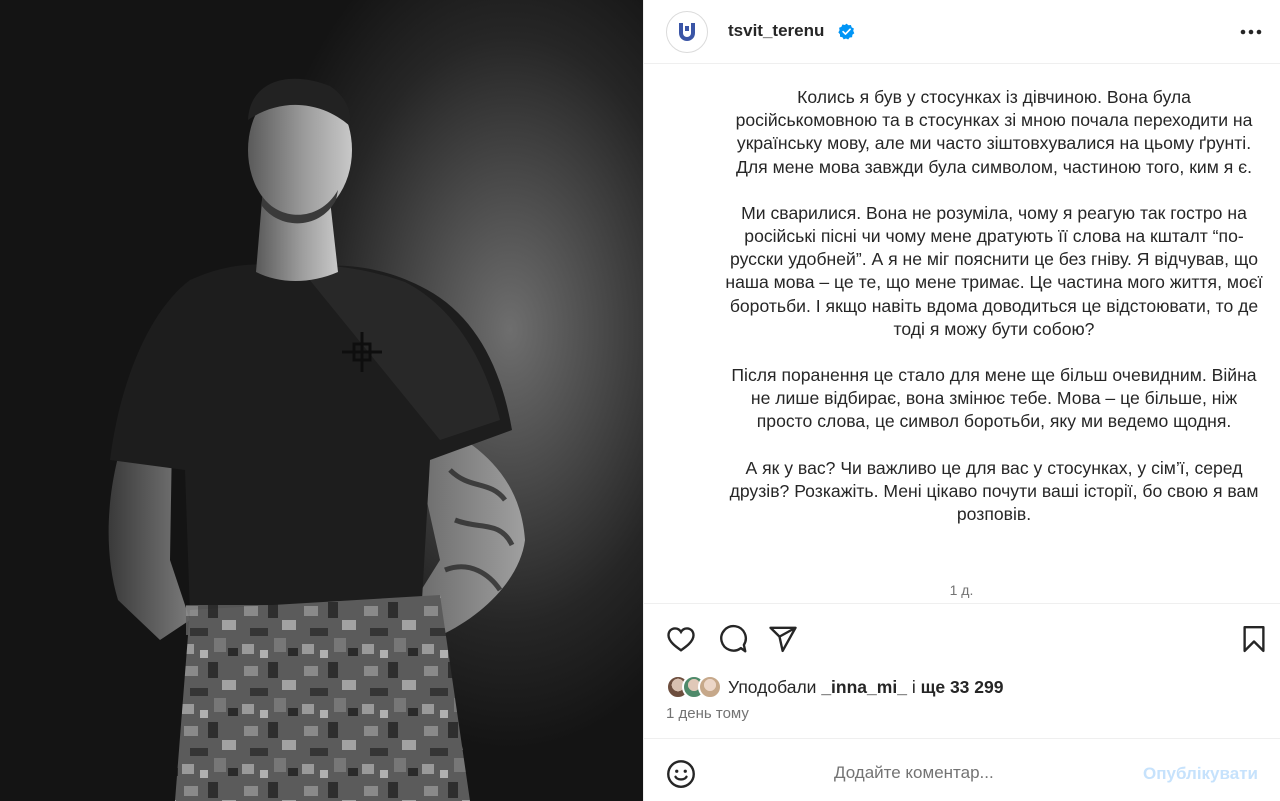 The height and width of the screenshot is (801, 1280). What do you see at coordinates (961, 590) in the screenshot?
I see `caption-timestamp: 1 д.` at bounding box center [961, 590].